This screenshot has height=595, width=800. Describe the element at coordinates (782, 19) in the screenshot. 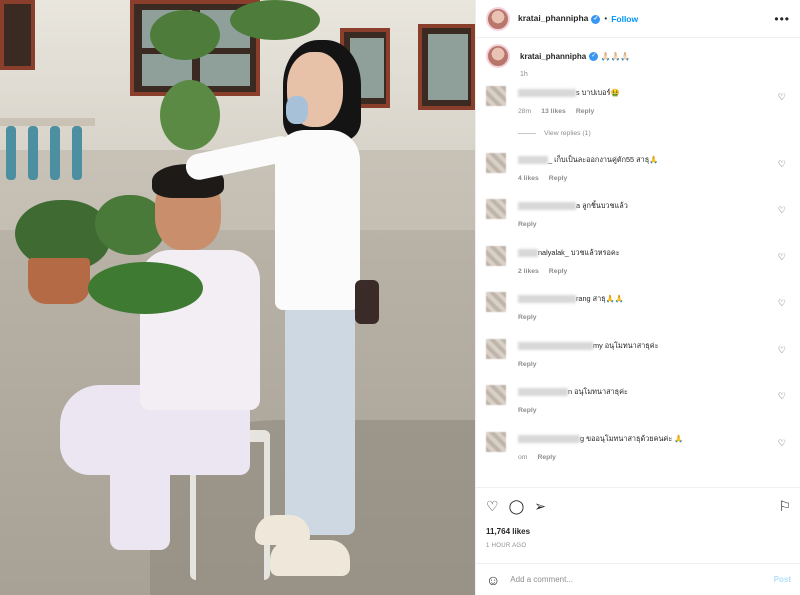

I see `more-options-icon: •••` at that location.